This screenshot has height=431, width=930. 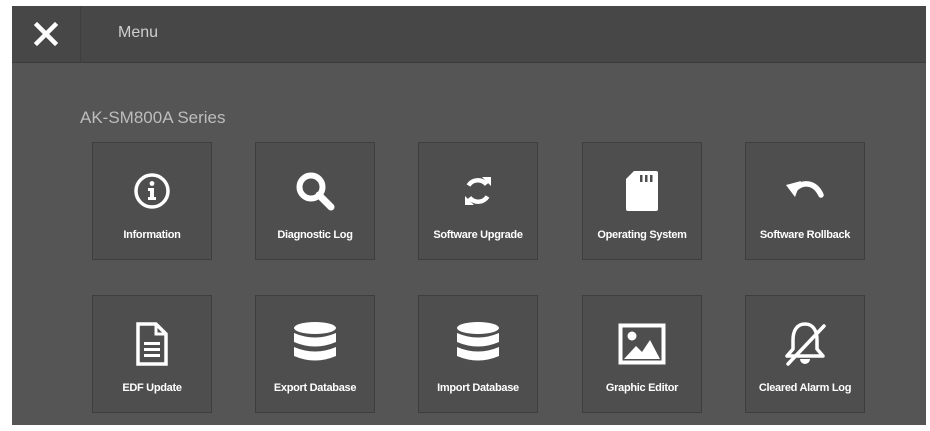 I want to click on tile-label: Cleared Alarm Log, so click(x=805, y=388).